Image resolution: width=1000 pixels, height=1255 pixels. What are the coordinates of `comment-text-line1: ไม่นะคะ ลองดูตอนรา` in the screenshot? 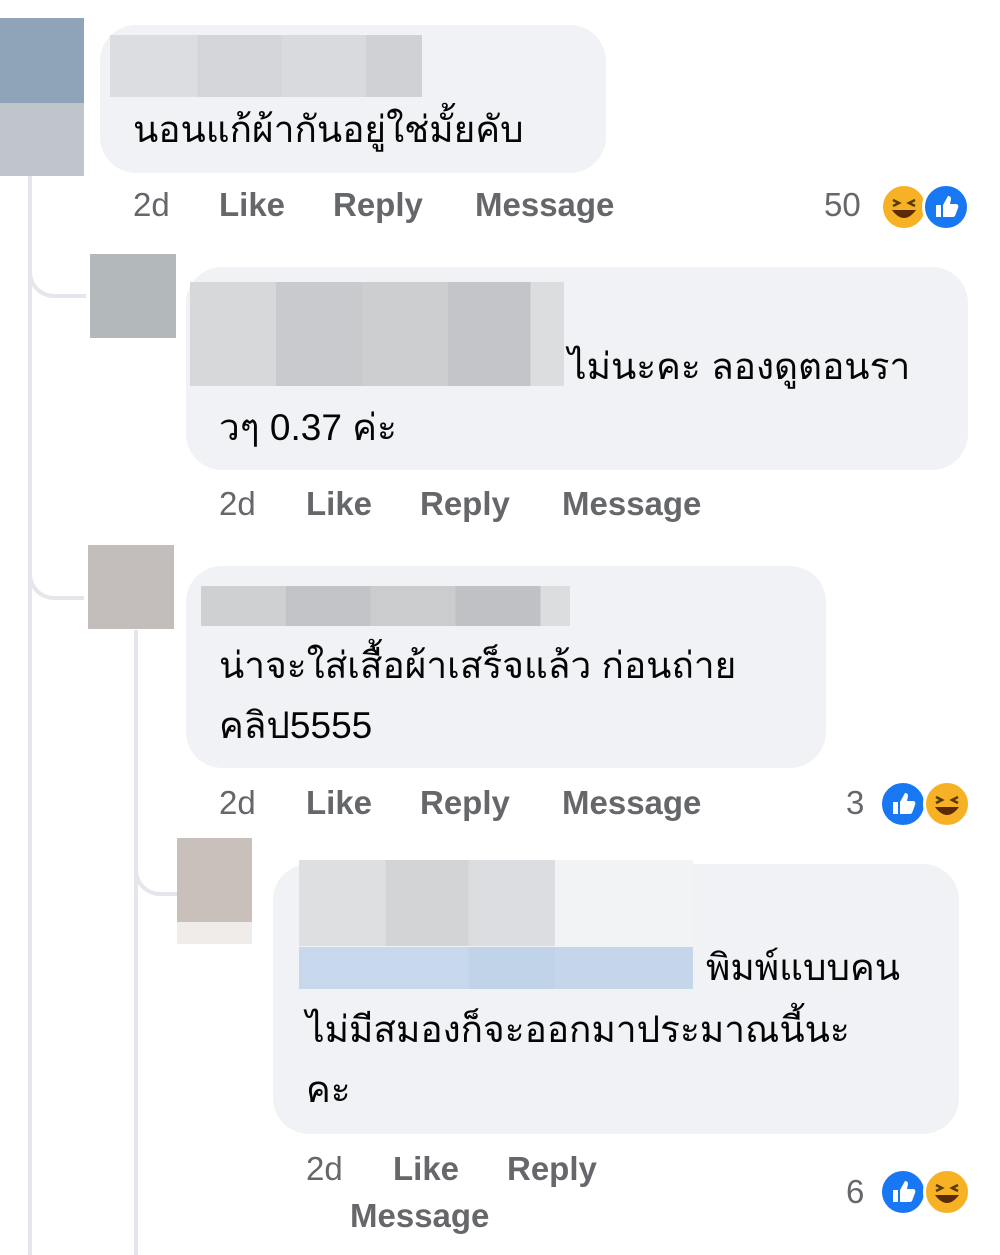 It's located at (739, 366).